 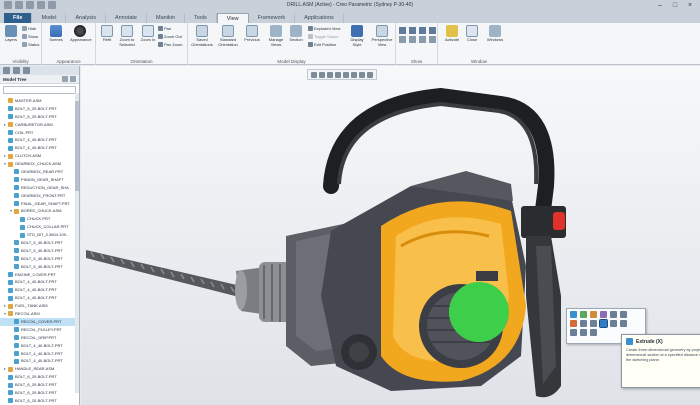 What do you see at coordinates (39, 227) in the screenshot?
I see `tree-item: CHUCK_COLLAR.PRT` at bounding box center [39, 227].